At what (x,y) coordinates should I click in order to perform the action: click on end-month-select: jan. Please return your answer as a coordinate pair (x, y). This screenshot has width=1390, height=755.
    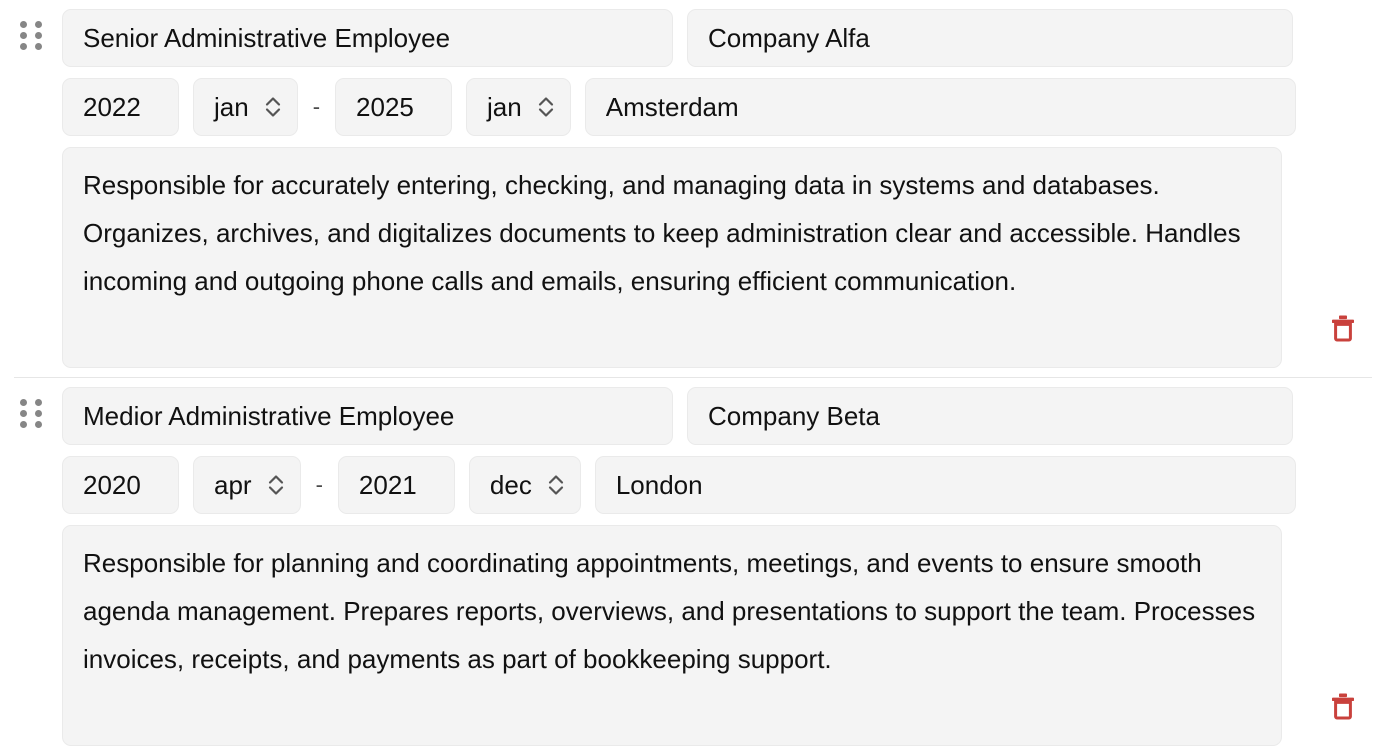
    Looking at the image, I should click on (518, 107).